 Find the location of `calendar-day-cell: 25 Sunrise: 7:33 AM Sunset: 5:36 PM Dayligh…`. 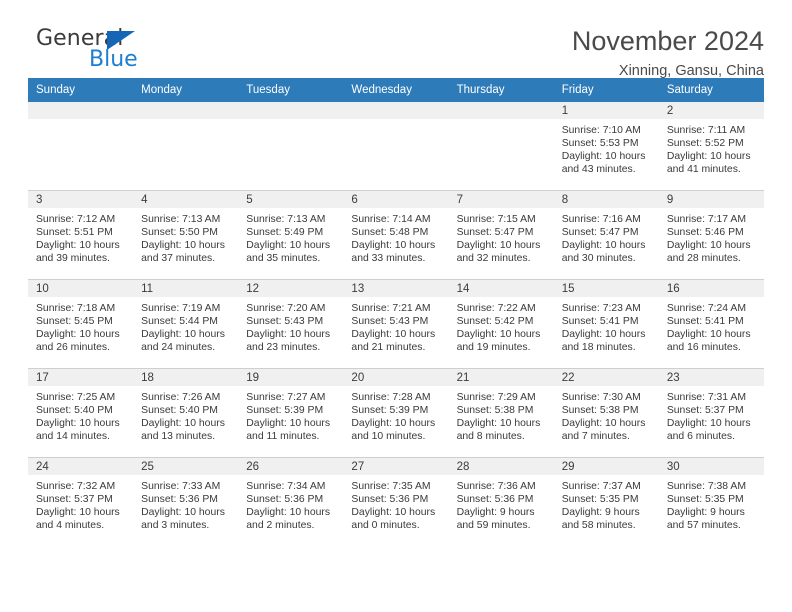

calendar-day-cell: 25 Sunrise: 7:33 AM Sunset: 5:36 PM Dayligh… is located at coordinates (186, 501).